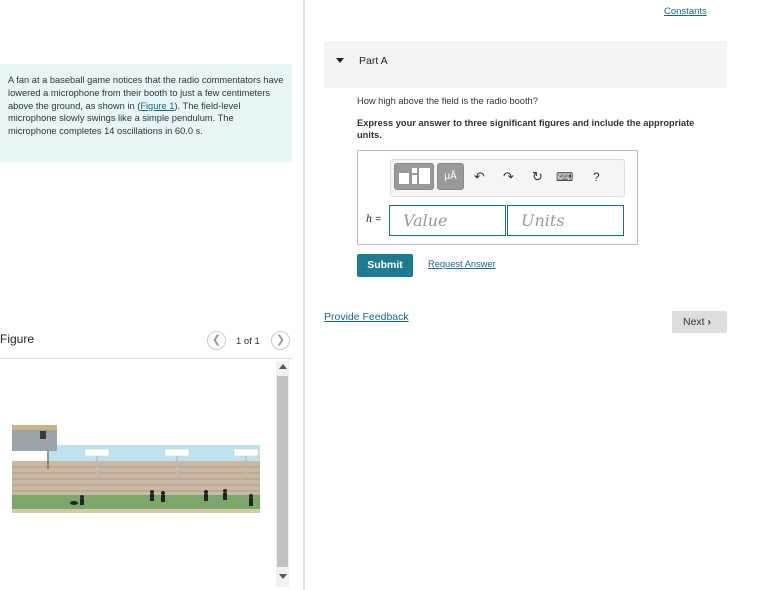  Describe the element at coordinates (462, 264) in the screenshot. I see `request-answer-link: Request Answer` at that location.